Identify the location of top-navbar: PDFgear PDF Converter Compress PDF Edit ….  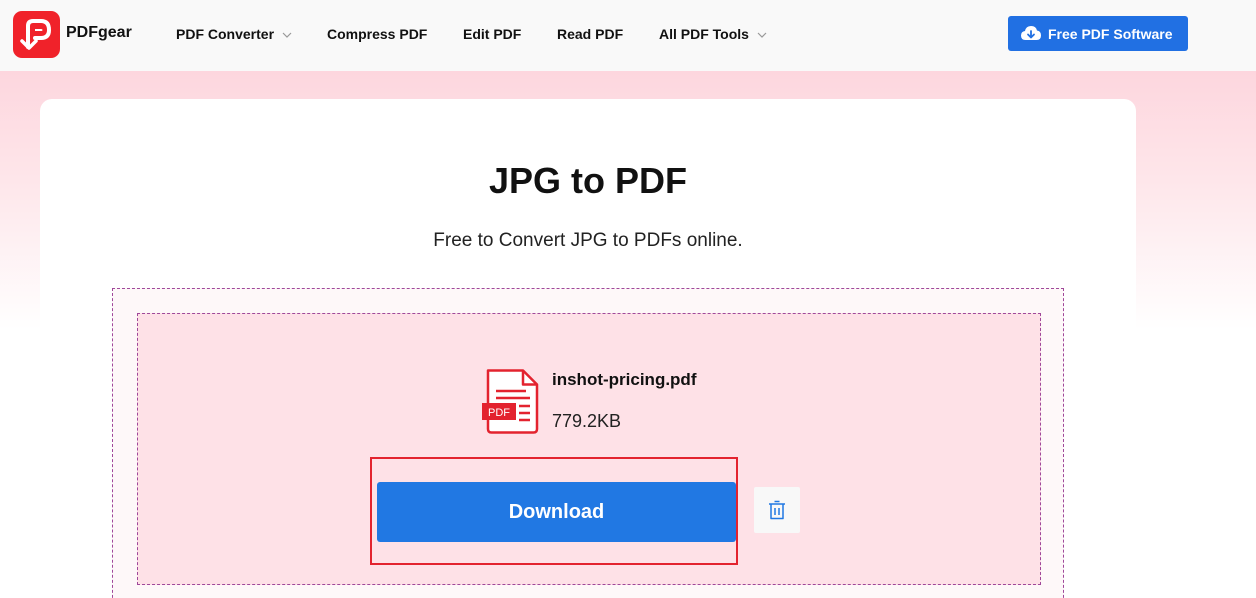
(628, 35).